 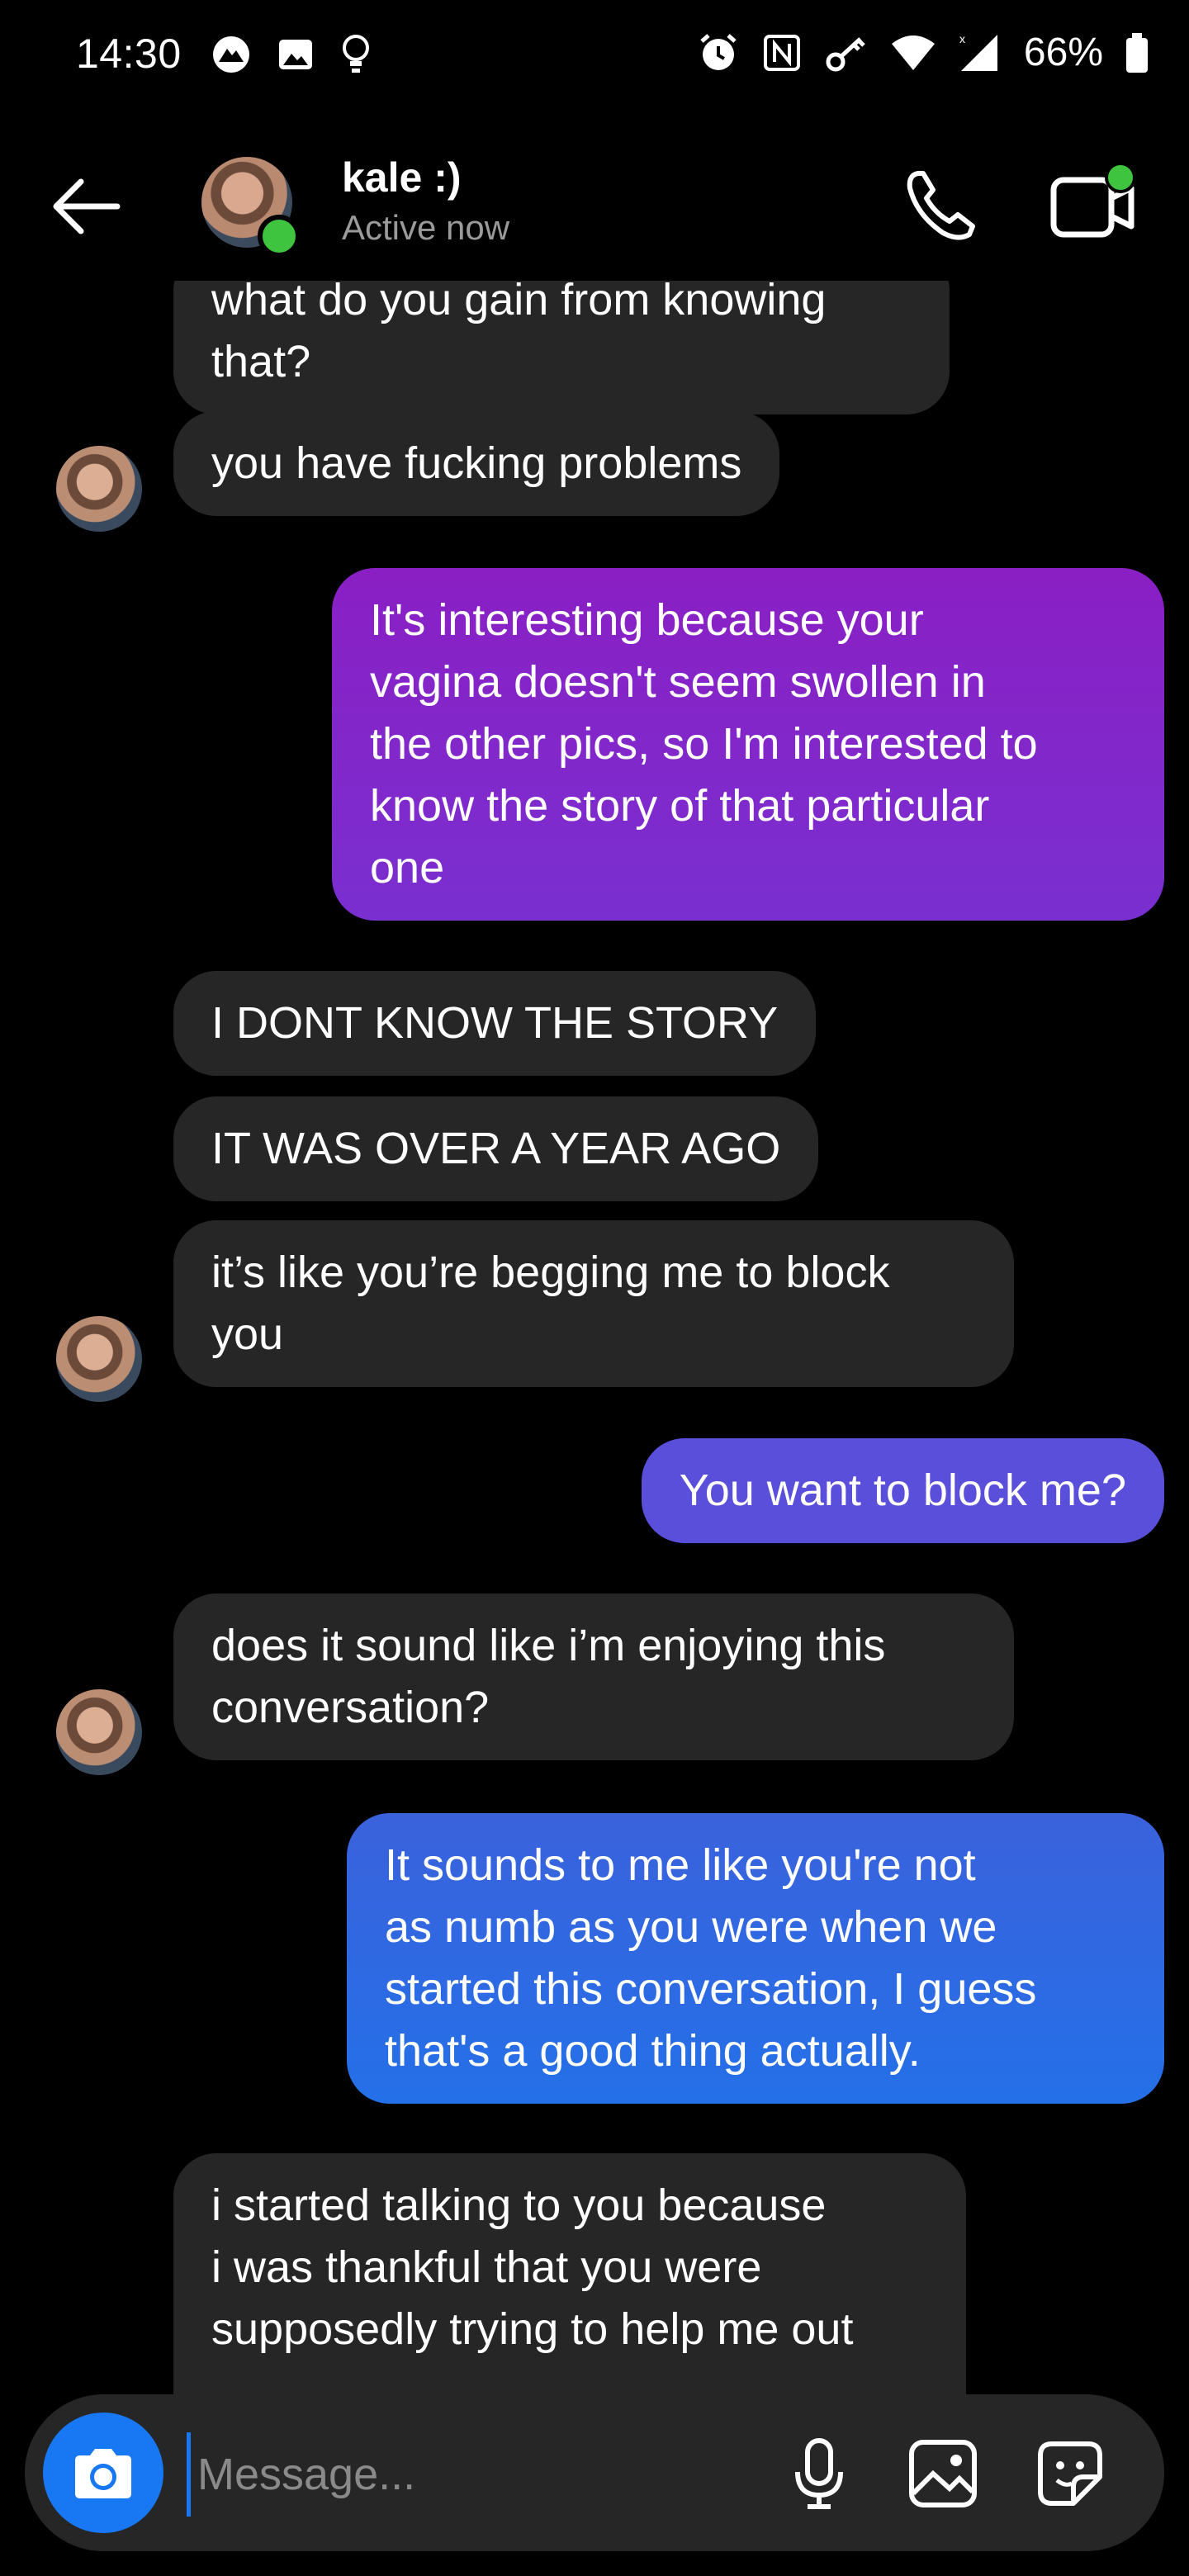 What do you see at coordinates (85, 206) in the screenshot?
I see `back-arrow-icon` at bounding box center [85, 206].